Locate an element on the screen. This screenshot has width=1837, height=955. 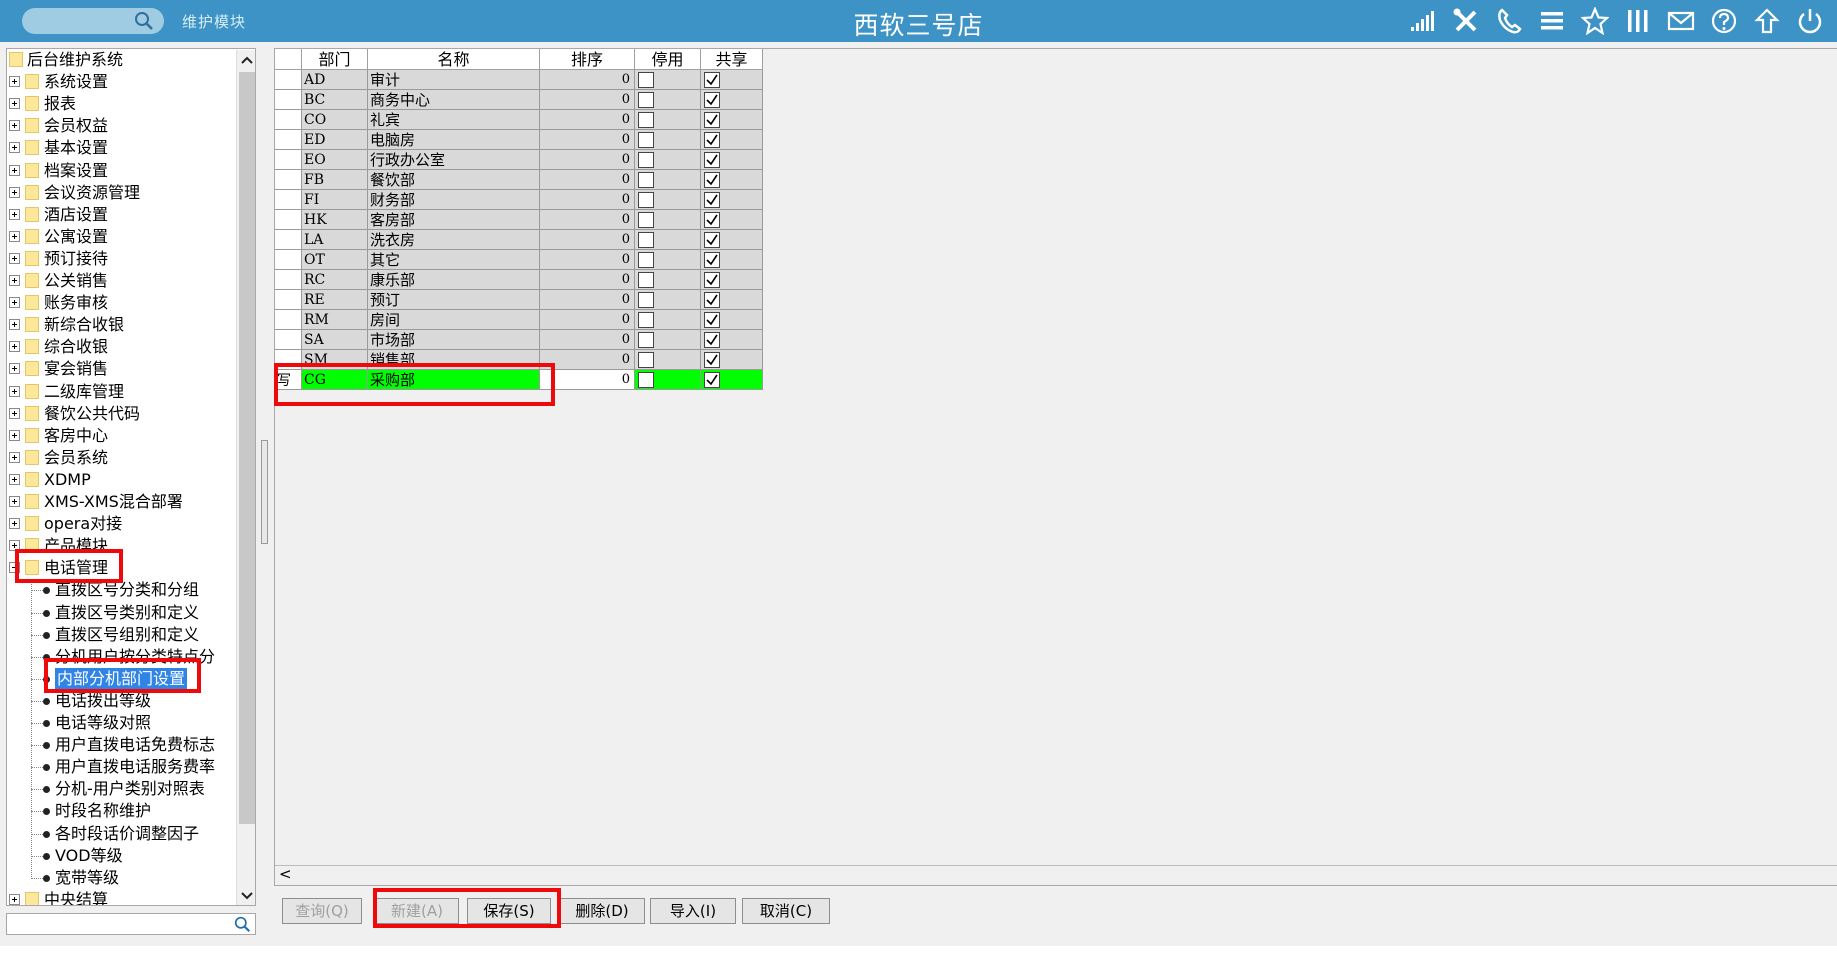
dept-name-cell: 销售部 is located at coordinates (454, 360).